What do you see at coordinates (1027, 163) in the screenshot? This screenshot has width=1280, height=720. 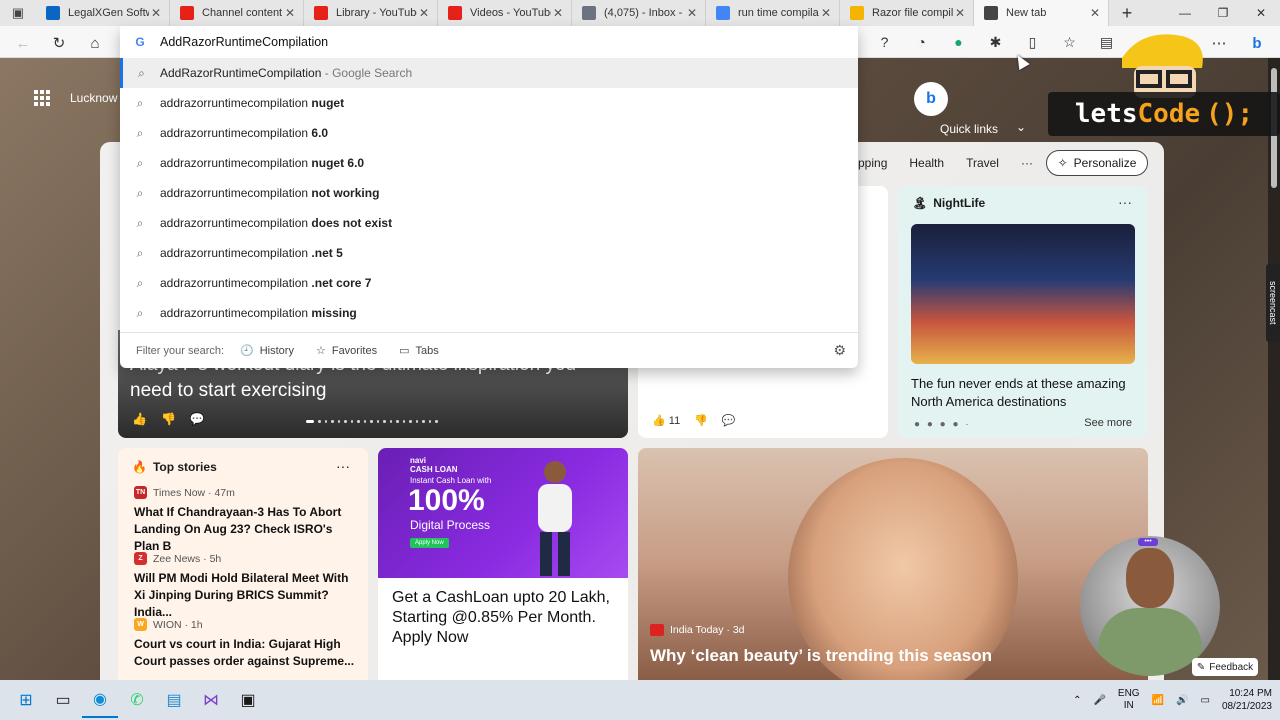 I see `more-categories-icon: ···` at bounding box center [1027, 163].